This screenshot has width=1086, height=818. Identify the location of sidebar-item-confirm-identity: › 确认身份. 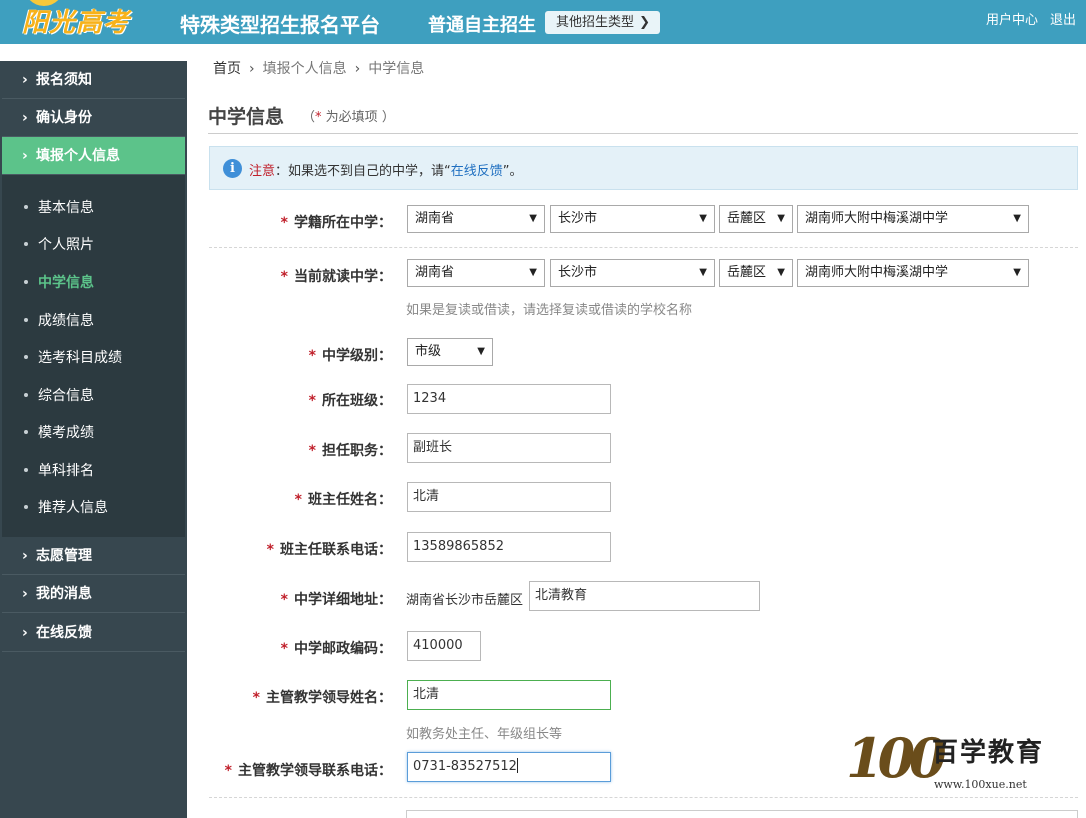
(93, 118).